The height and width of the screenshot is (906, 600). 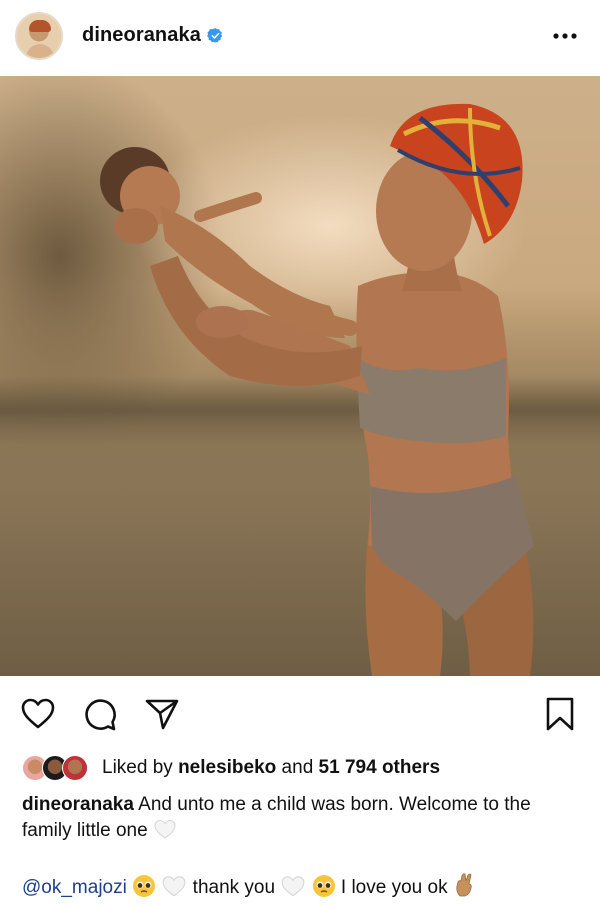 What do you see at coordinates (234, 887) in the screenshot?
I see `comment-part1: thank you` at bounding box center [234, 887].